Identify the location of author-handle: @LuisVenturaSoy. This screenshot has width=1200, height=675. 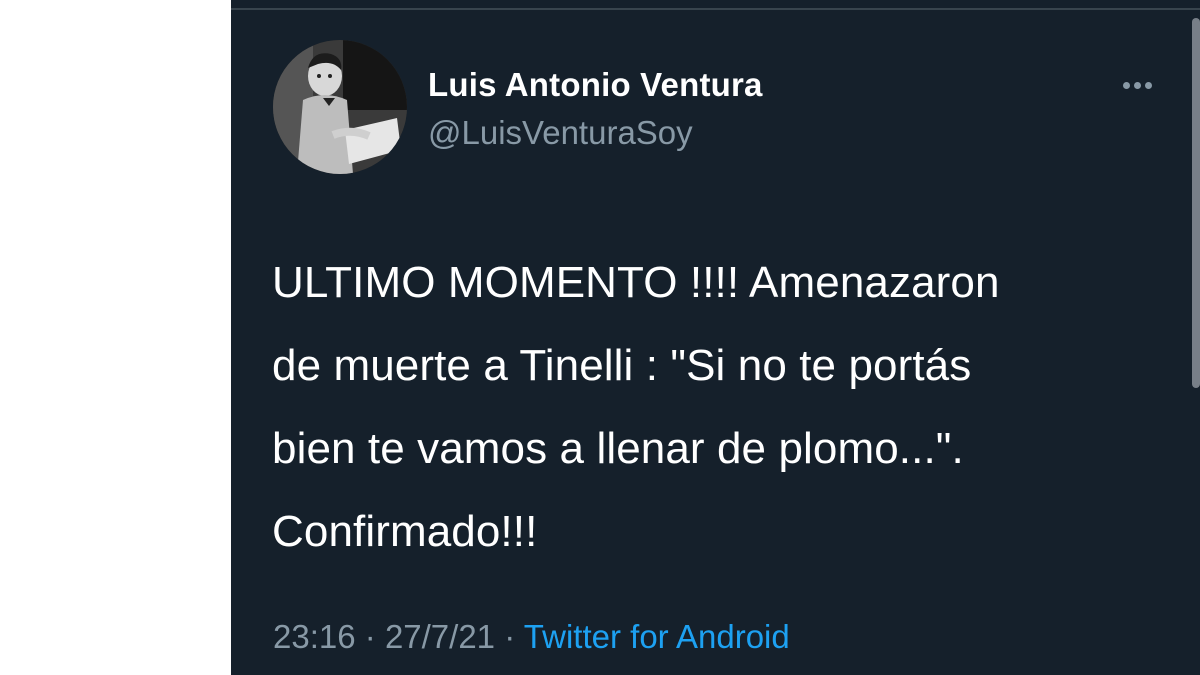
(560, 133).